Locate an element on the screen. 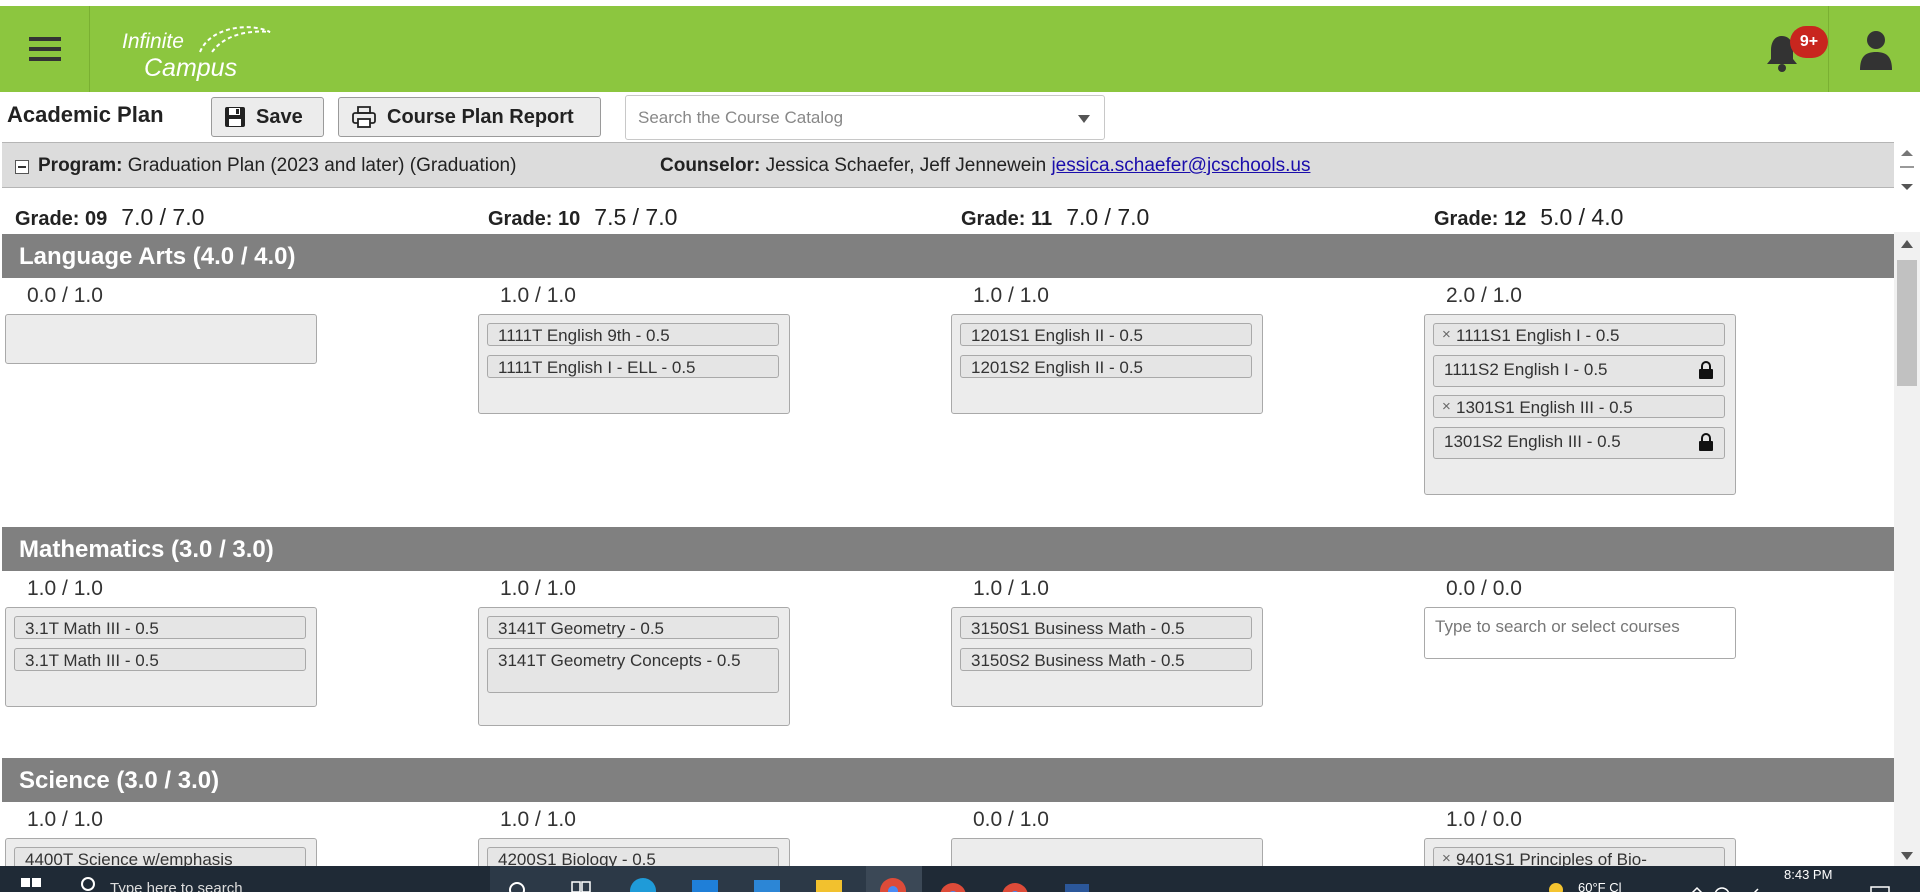 The height and width of the screenshot is (892, 1920). course-drop-box: 3.1T Math III - 0.5 3.1T Math III - 0.5 is located at coordinates (161, 657).